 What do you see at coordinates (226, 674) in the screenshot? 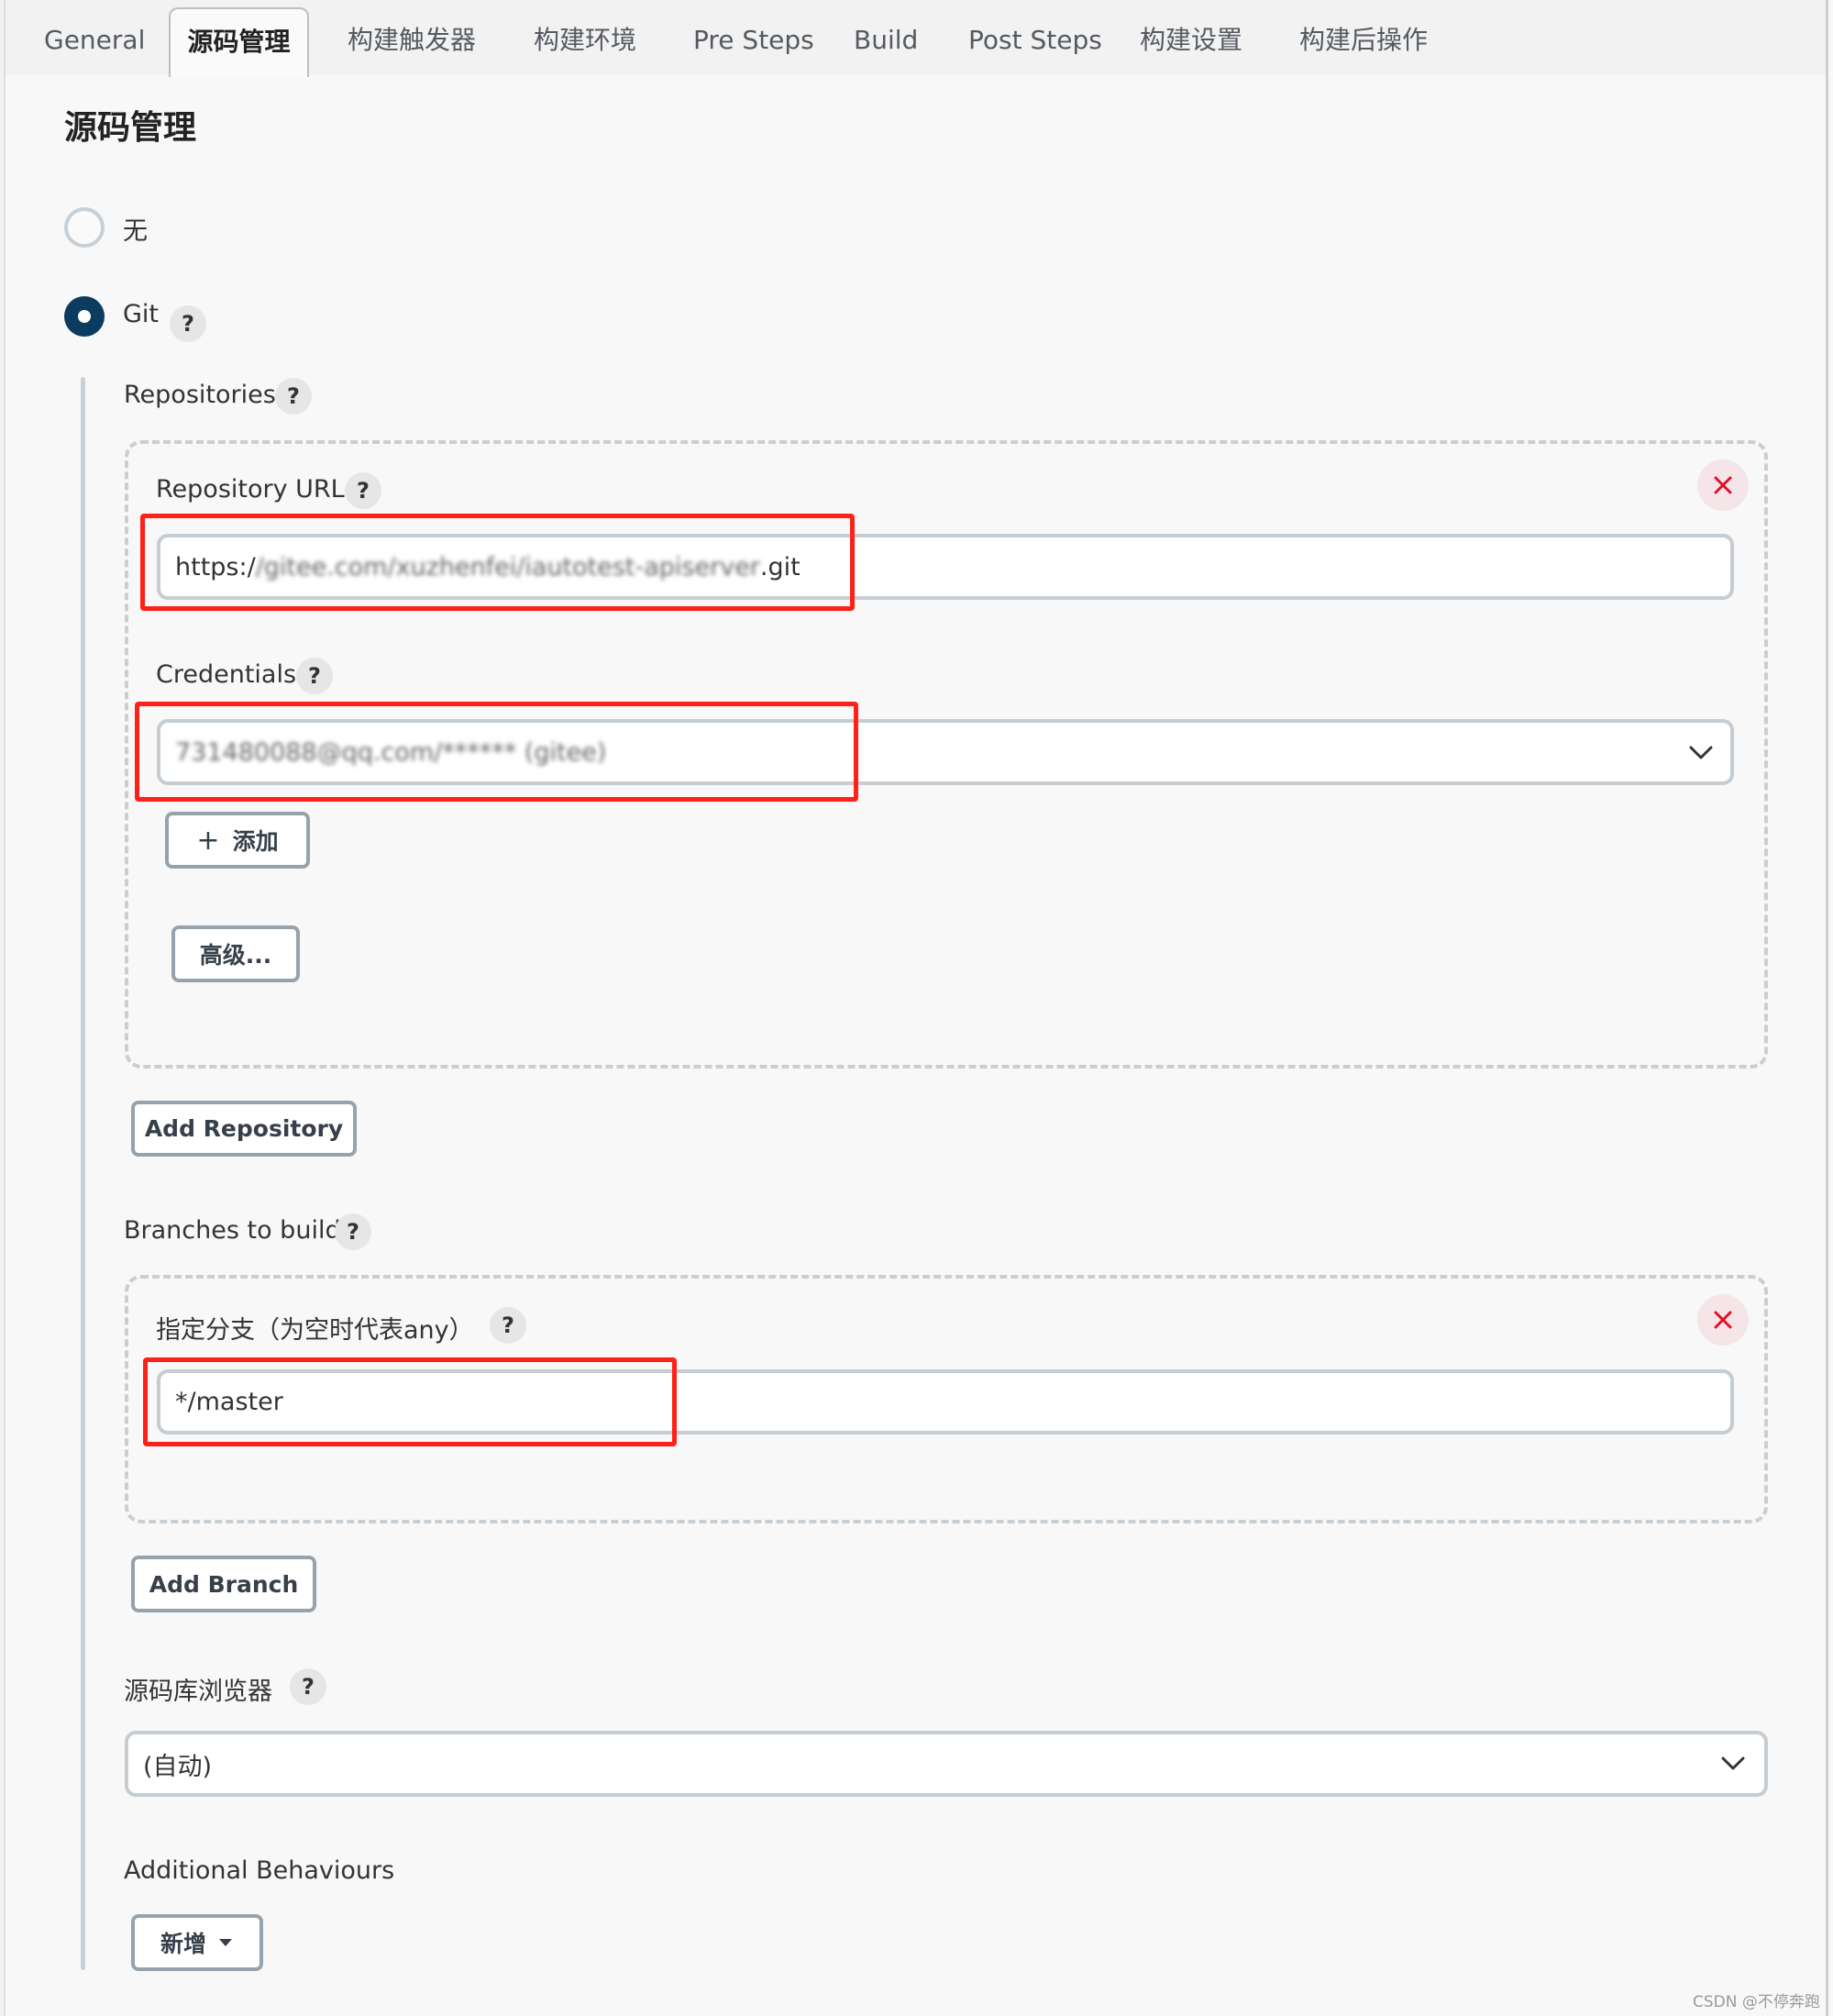
I see `credentials-label: Credentials` at bounding box center [226, 674].